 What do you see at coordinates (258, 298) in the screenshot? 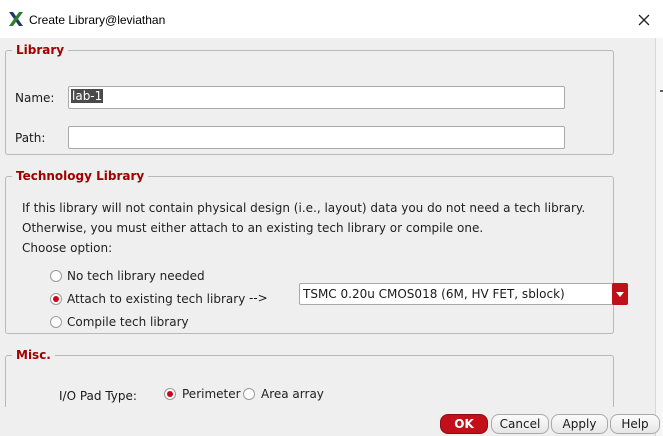
I see `arrow-indicator: -->` at bounding box center [258, 298].